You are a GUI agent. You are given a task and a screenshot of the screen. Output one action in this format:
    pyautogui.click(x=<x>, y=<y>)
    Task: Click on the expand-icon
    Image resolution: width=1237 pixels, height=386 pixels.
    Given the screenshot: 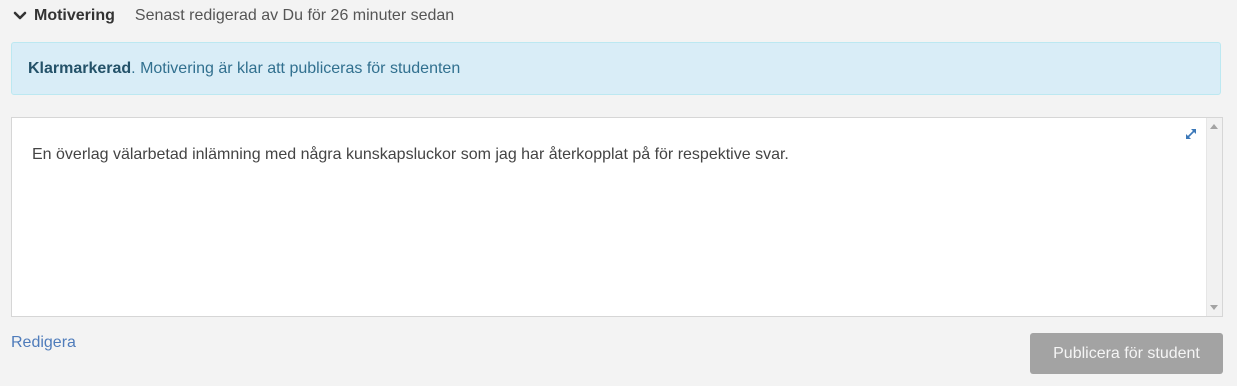 What is the action you would take?
    pyautogui.click(x=1191, y=134)
    